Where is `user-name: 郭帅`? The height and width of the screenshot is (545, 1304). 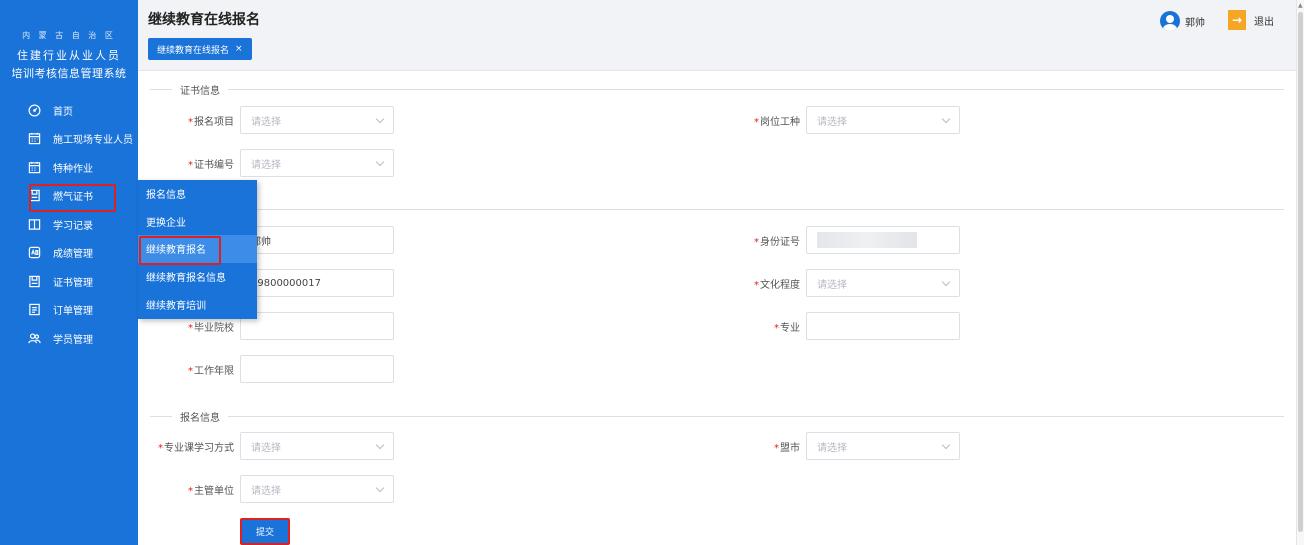 user-name: 郭帅 is located at coordinates (1195, 23).